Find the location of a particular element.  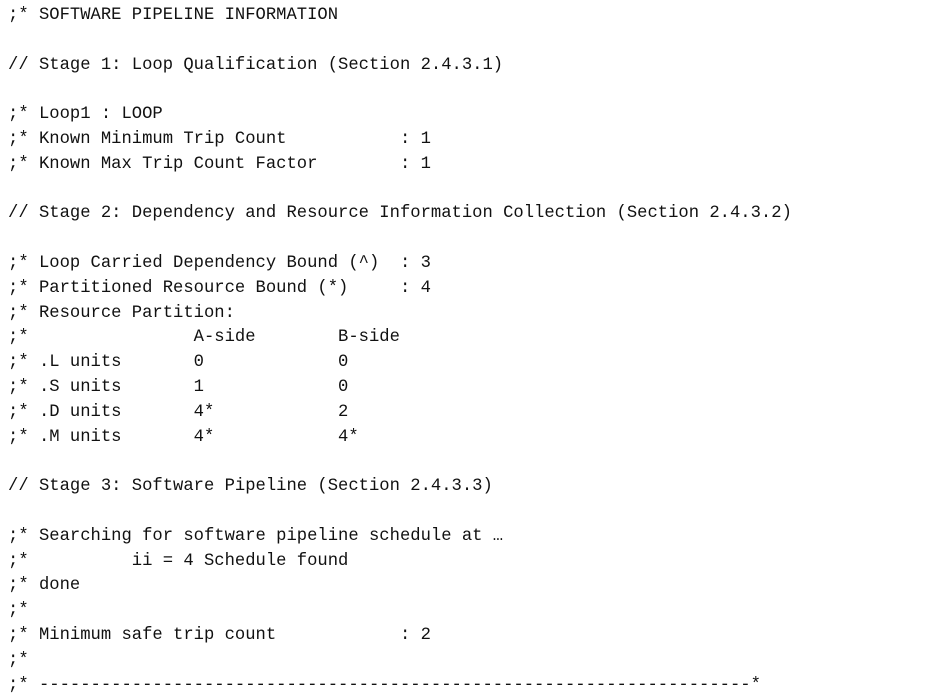

resource-table-row-line: ;* .D units 4* 2 is located at coordinates (178, 412).